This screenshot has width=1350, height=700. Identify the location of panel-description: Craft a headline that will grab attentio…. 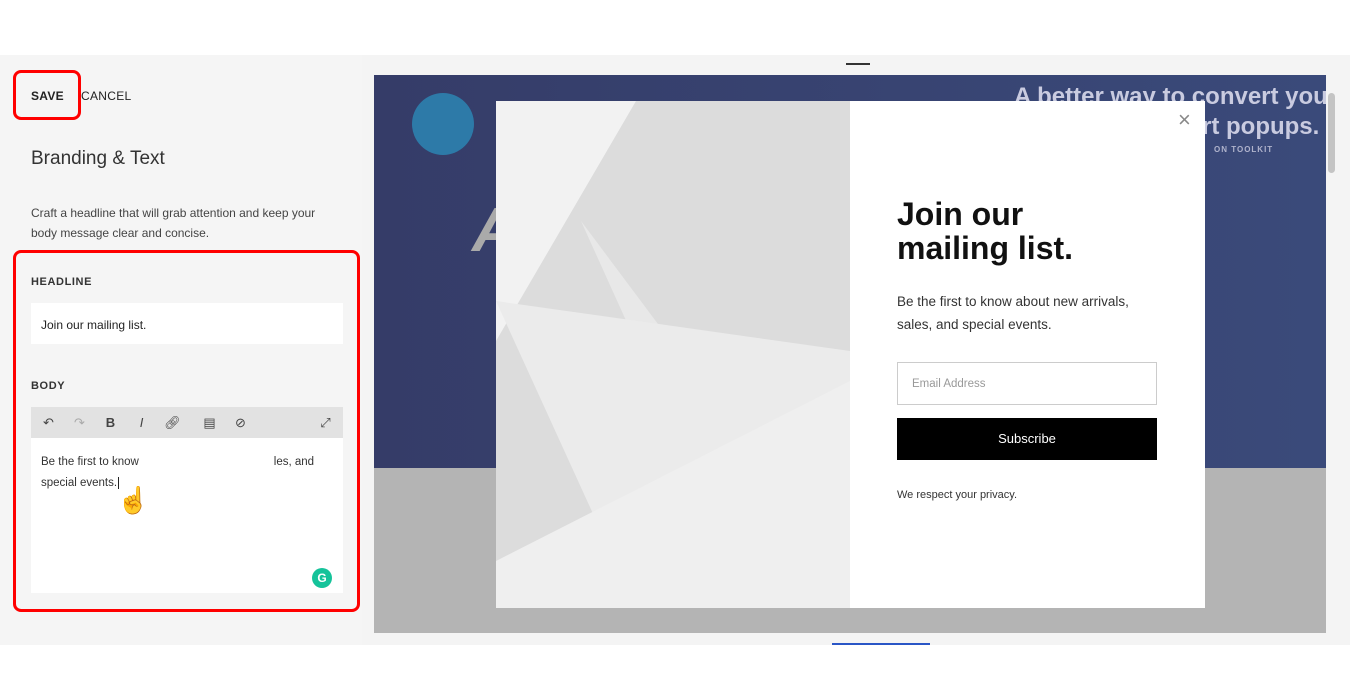
(173, 223).